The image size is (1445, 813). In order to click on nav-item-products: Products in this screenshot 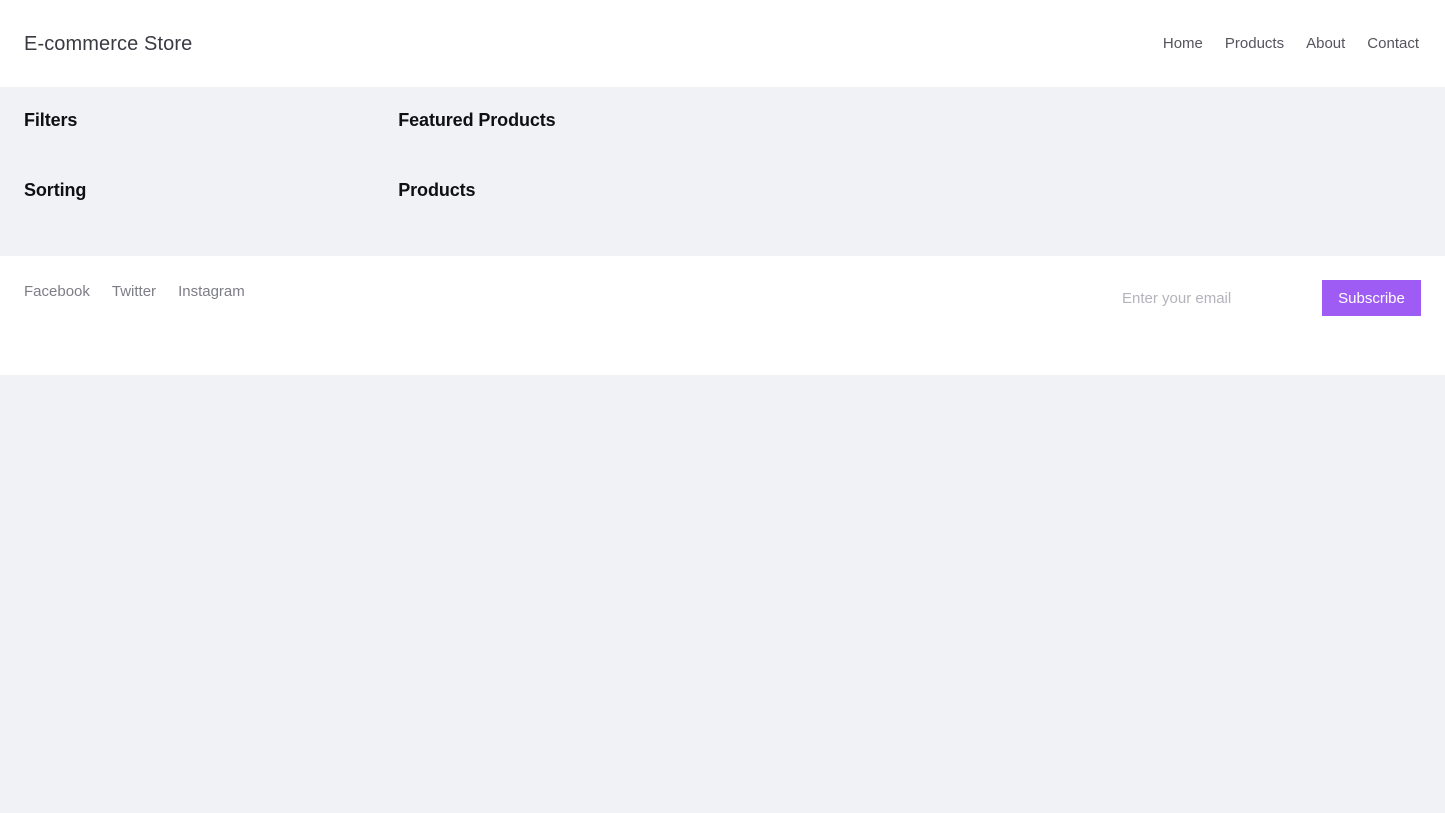, I will do `click(1254, 43)`.